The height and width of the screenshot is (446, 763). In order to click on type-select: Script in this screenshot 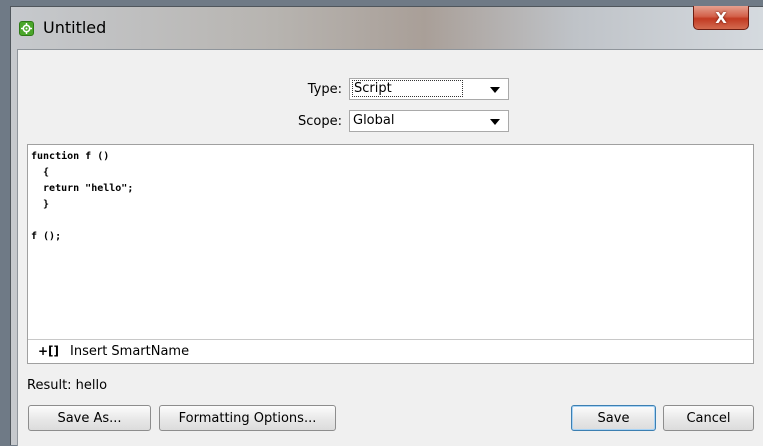, I will do `click(429, 89)`.